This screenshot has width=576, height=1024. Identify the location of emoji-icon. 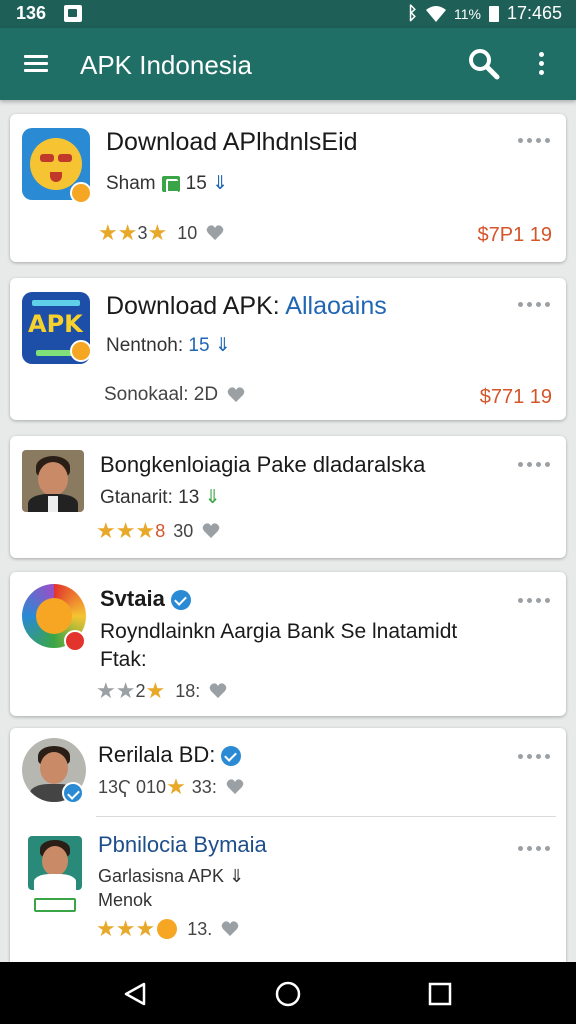
(167, 929).